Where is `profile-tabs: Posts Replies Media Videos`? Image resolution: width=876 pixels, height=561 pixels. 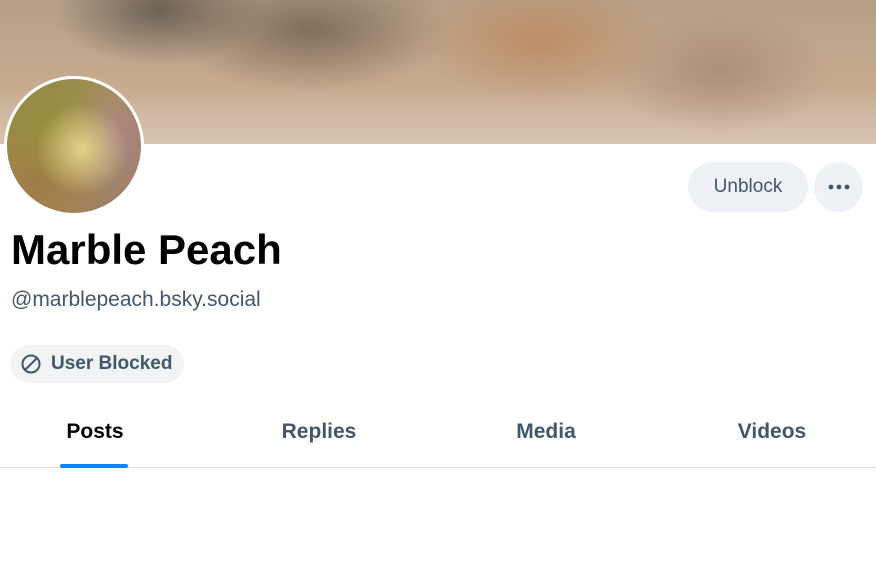 profile-tabs: Posts Replies Media Videos is located at coordinates (438, 434).